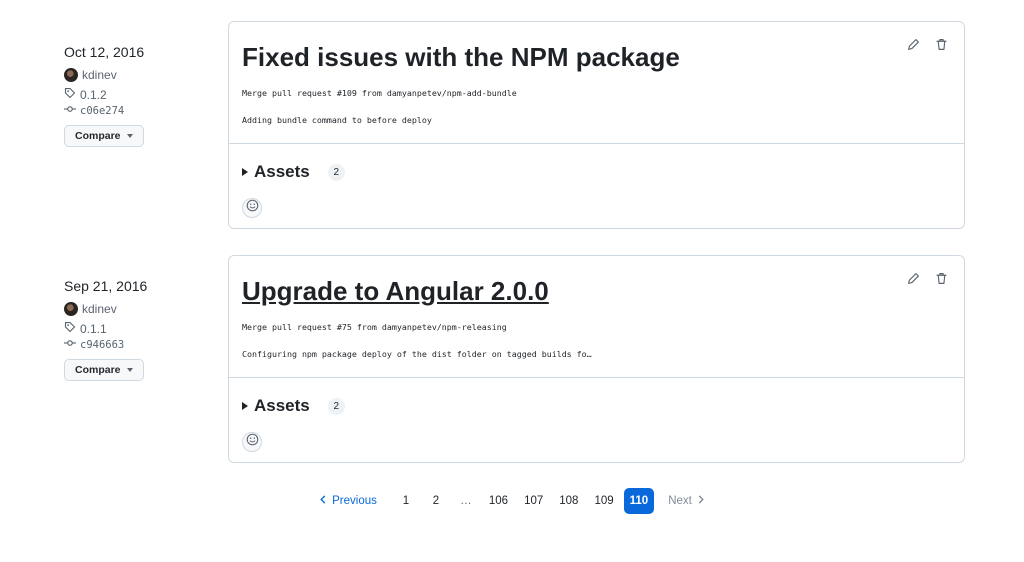 The height and width of the screenshot is (562, 1024). What do you see at coordinates (406, 501) in the screenshot?
I see `page-link: 1` at bounding box center [406, 501].